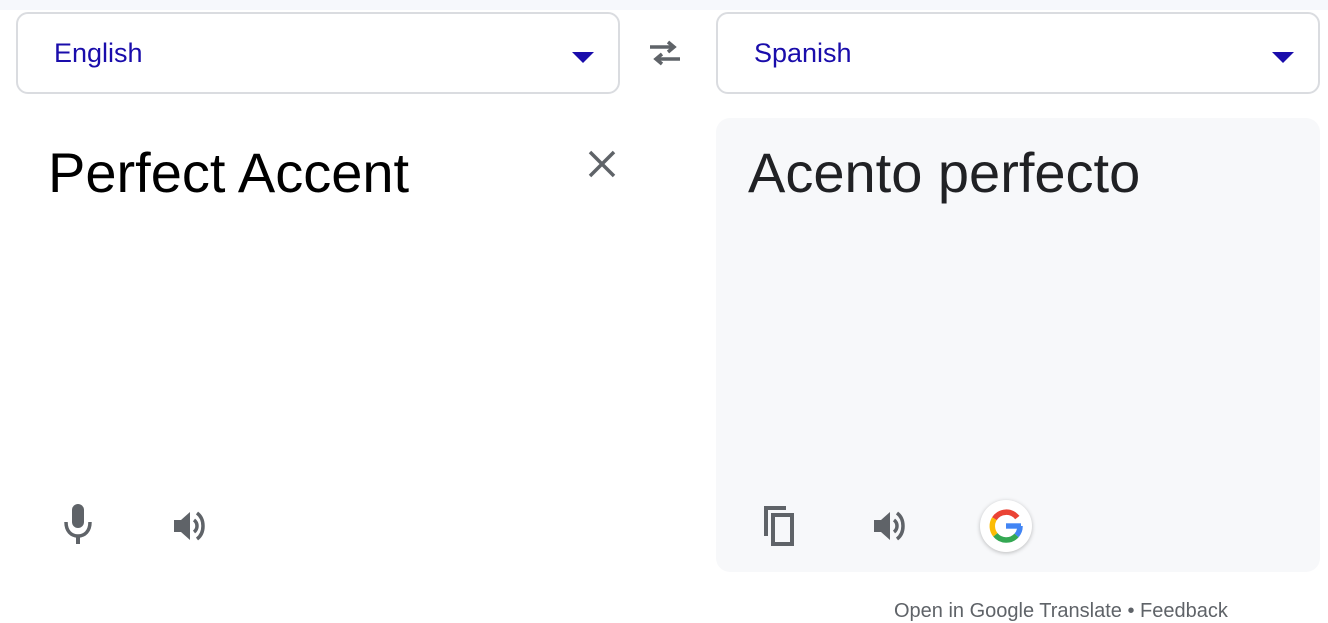 This screenshot has height=623, width=1328. Describe the element at coordinates (944, 172) in the screenshot. I see `translated-text: Acento perfecto` at that location.